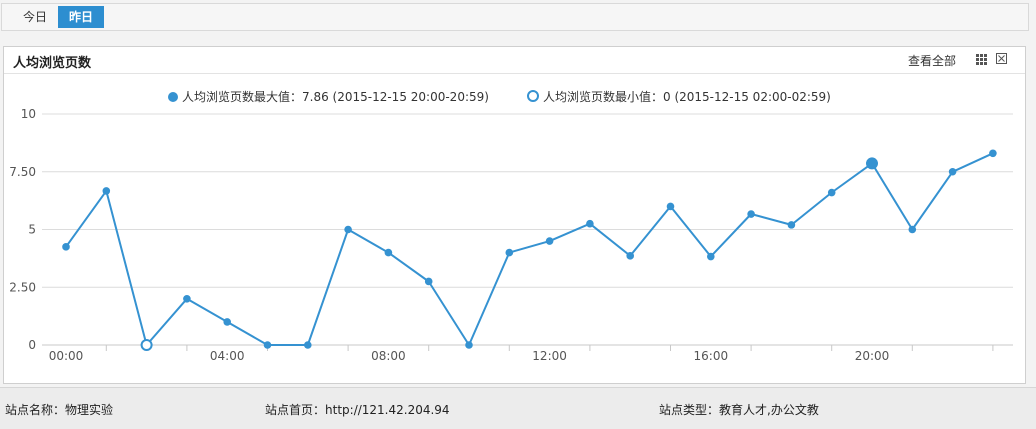 The height and width of the screenshot is (429, 1036). Describe the element at coordinates (769, 410) in the screenshot. I see `site-type-value: 教育人才,办公文教` at that location.